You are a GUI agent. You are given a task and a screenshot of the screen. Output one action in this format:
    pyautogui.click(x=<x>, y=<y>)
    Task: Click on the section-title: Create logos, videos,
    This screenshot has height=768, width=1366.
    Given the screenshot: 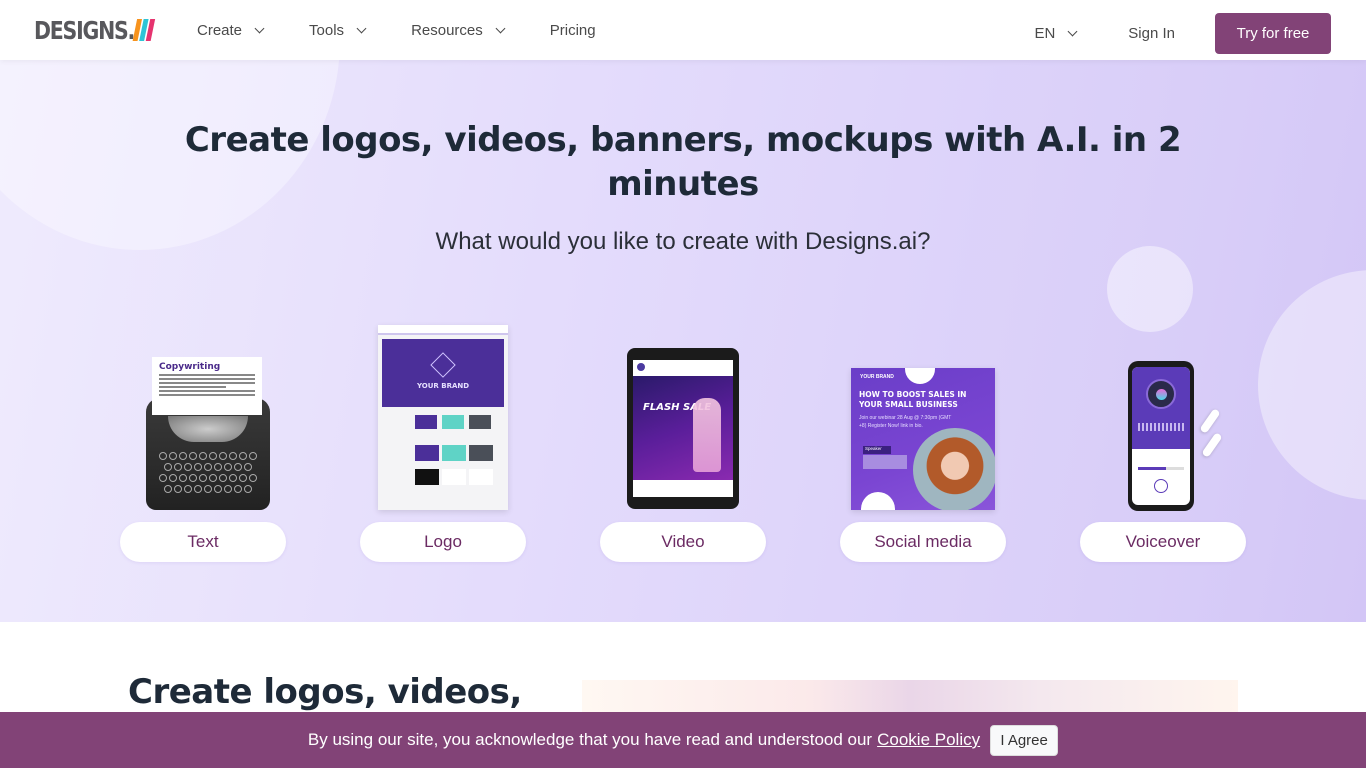 What is the action you would take?
    pyautogui.click(x=325, y=692)
    